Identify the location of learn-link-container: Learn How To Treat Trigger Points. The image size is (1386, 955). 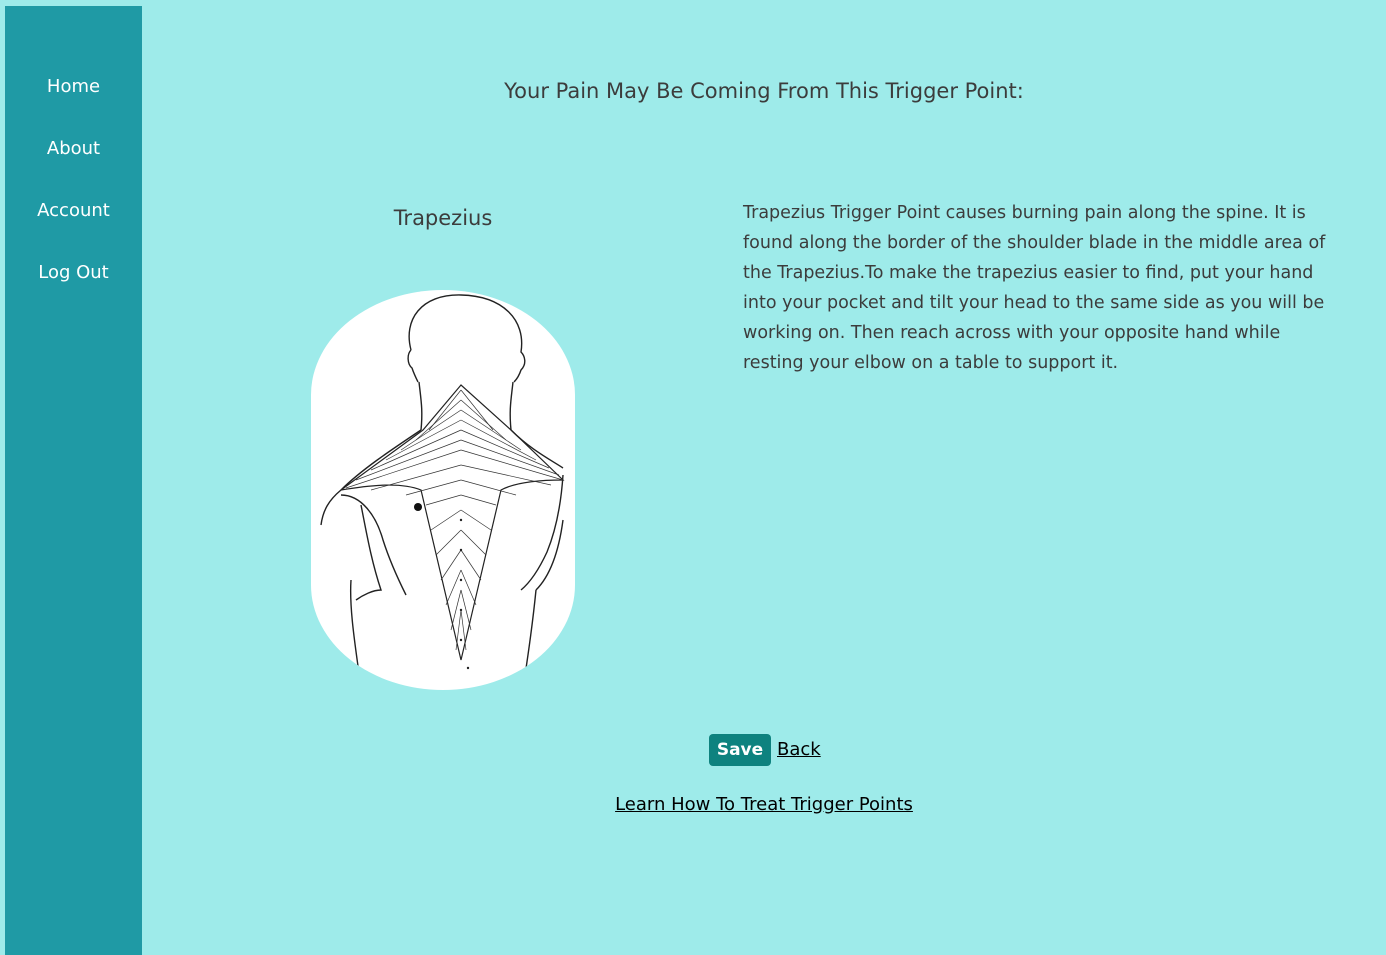
(764, 805).